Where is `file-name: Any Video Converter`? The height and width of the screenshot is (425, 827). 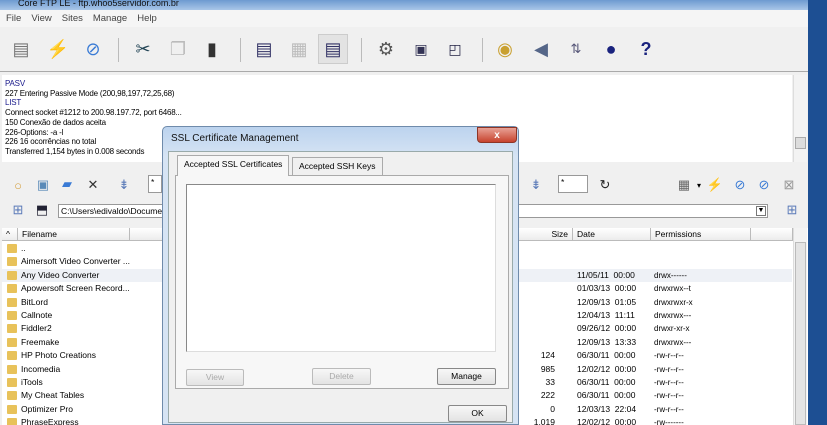 file-name: Any Video Converter is located at coordinates (60, 274).